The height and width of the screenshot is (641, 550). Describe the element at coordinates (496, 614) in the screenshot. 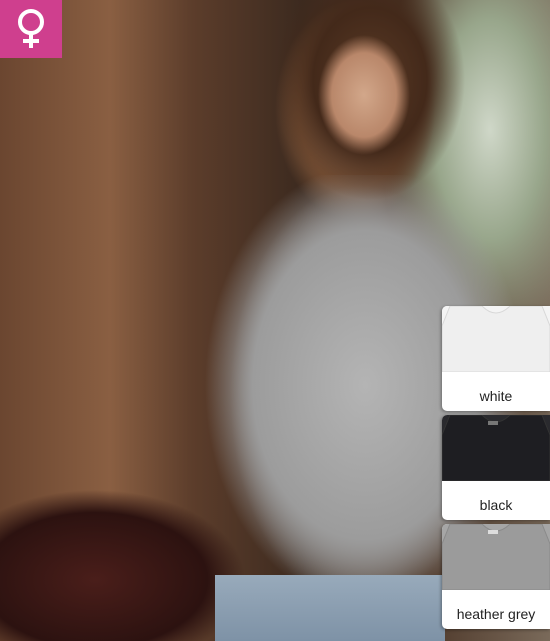

I see `swatch-label: heather grey` at that location.